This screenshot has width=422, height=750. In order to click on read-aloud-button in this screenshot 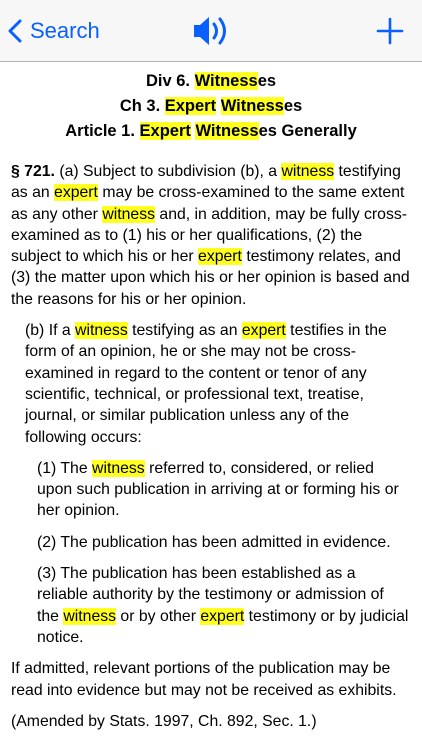, I will do `click(212, 31)`.